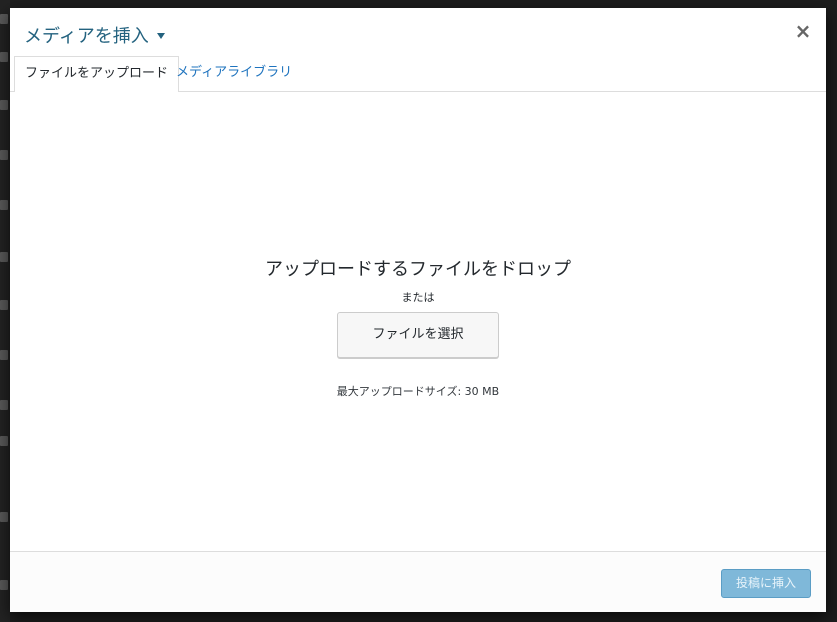  Describe the element at coordinates (418, 74) in the screenshot. I see `tab-bar: ファイルをアップロード メディアライブラリ` at that location.